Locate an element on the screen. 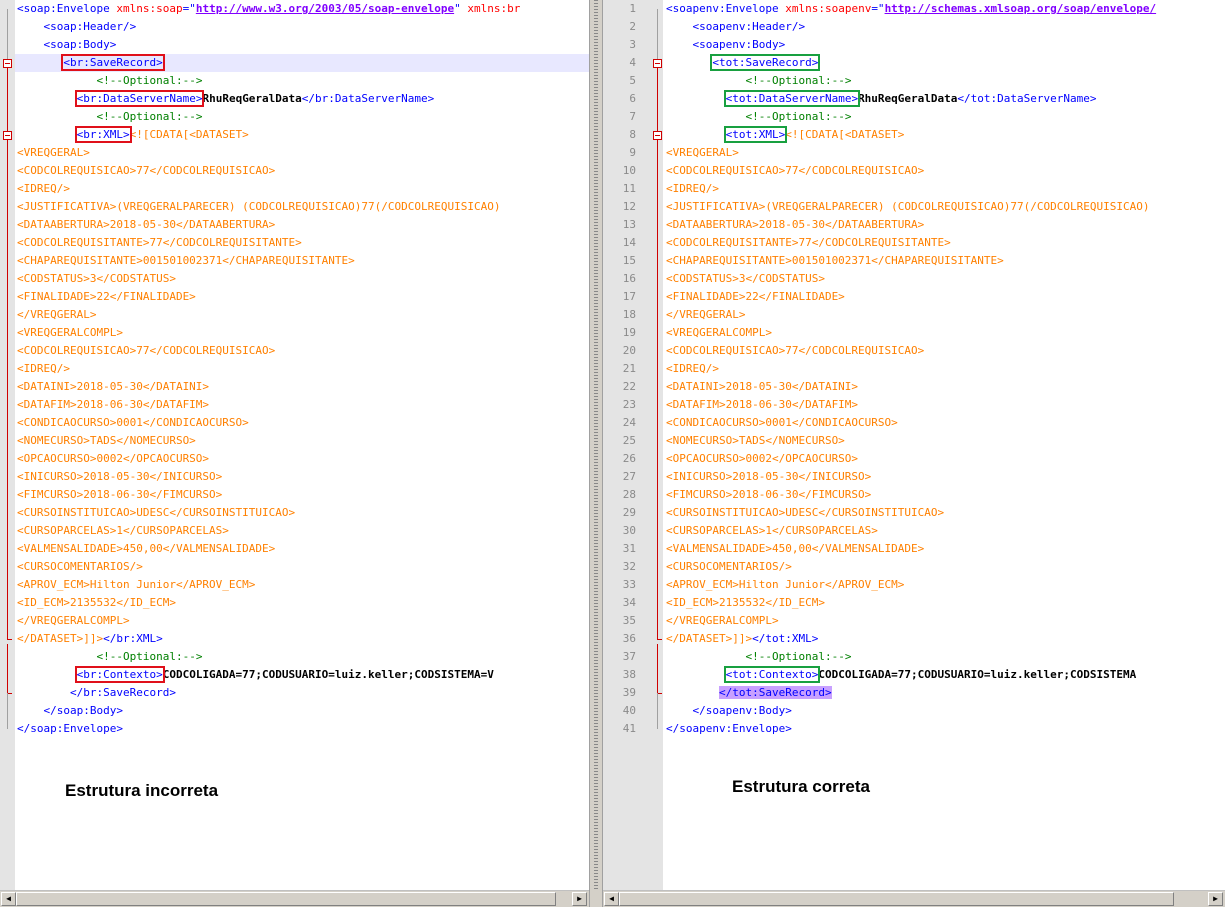  fold-gutter is located at coordinates (7, 445).